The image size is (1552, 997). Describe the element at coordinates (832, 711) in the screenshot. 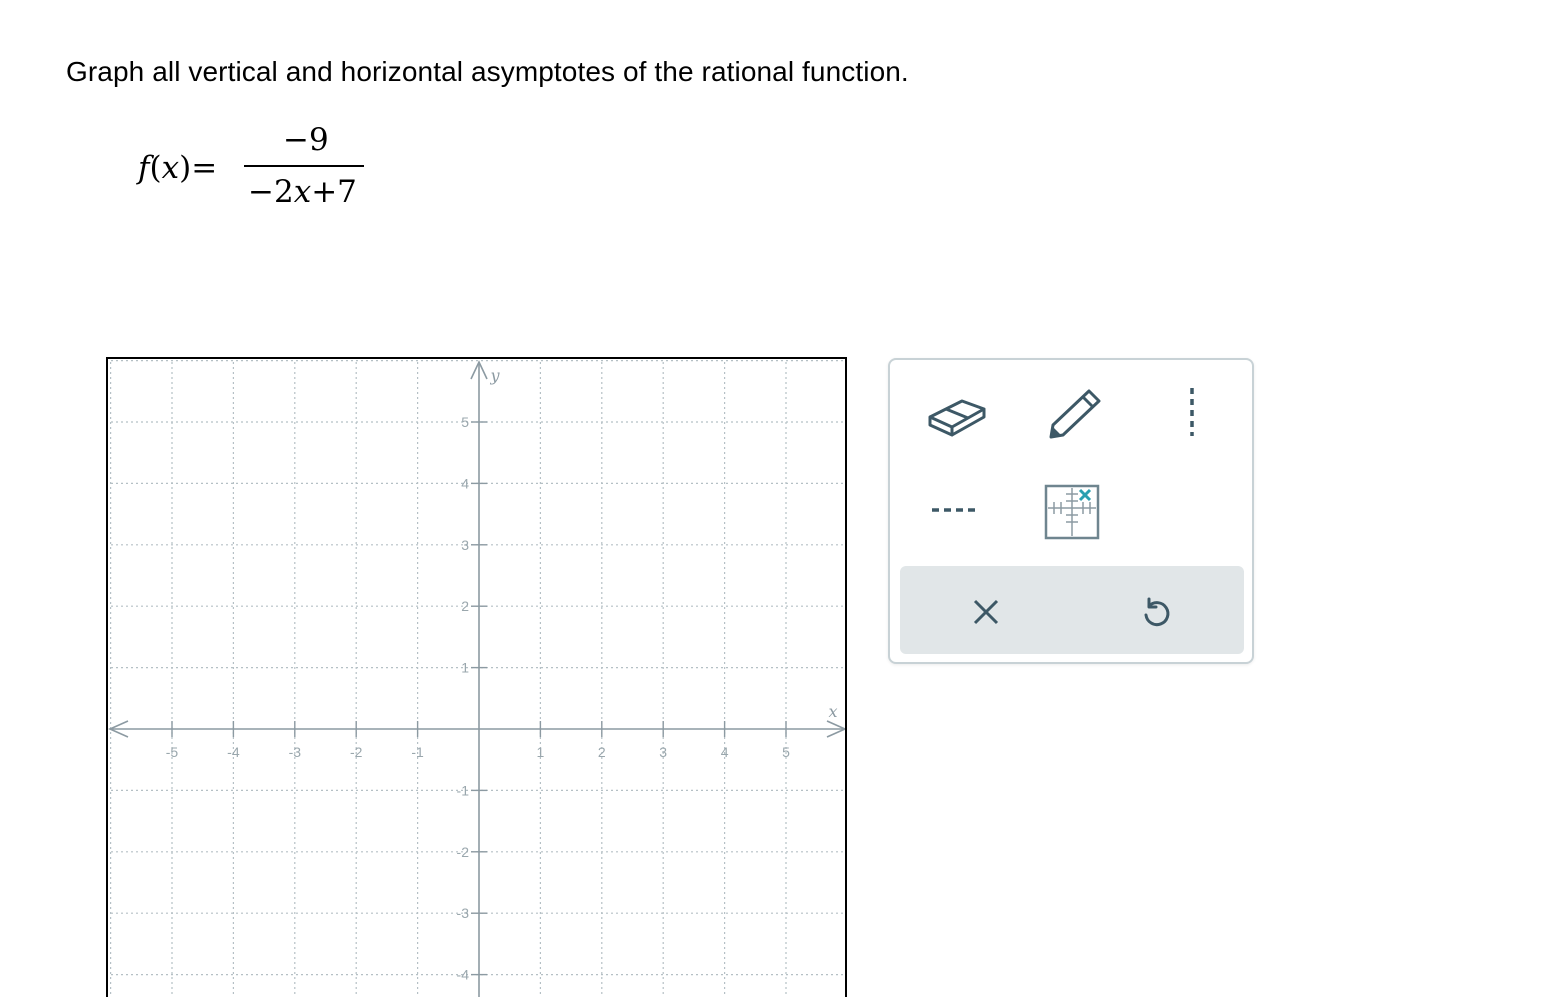

I see `x-axis-label: x` at that location.